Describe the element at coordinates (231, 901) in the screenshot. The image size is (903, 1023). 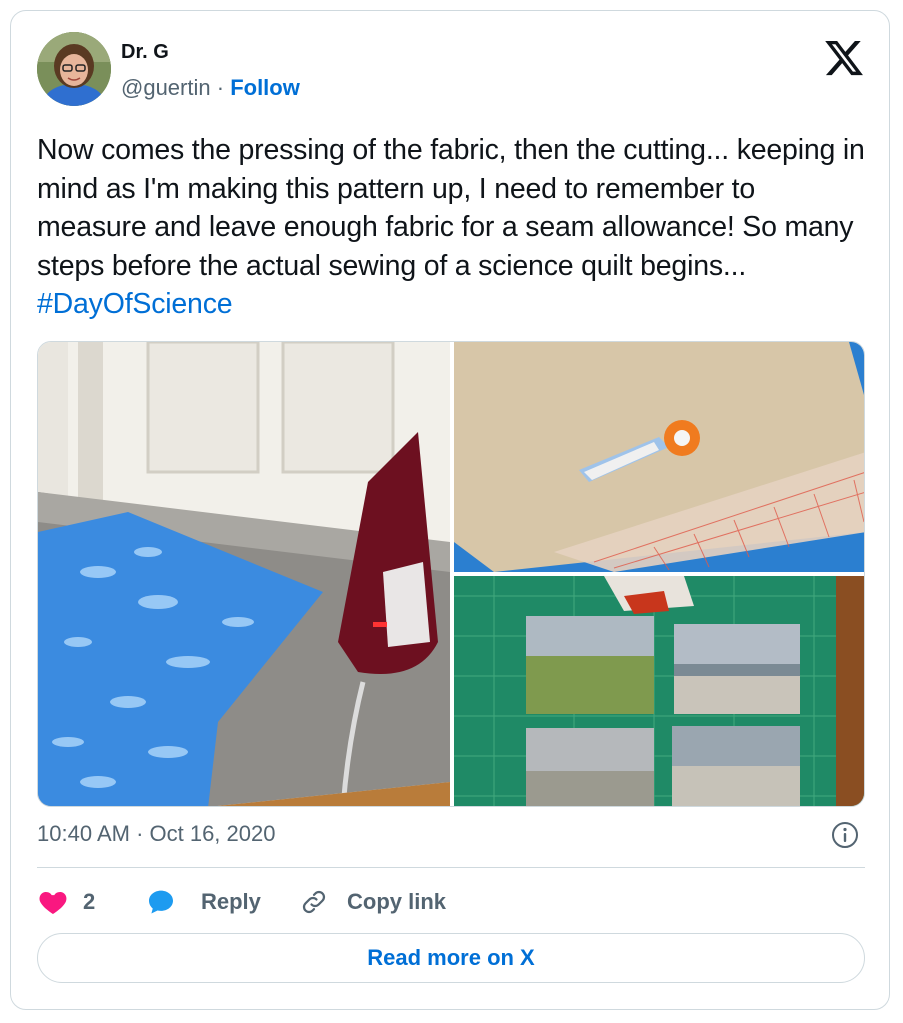
I see `reply-label: Reply` at that location.